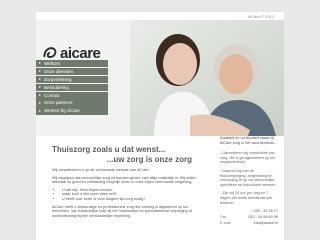 The width and height of the screenshot is (320, 240). I want to click on fax-label: Fax, so click(223, 217).